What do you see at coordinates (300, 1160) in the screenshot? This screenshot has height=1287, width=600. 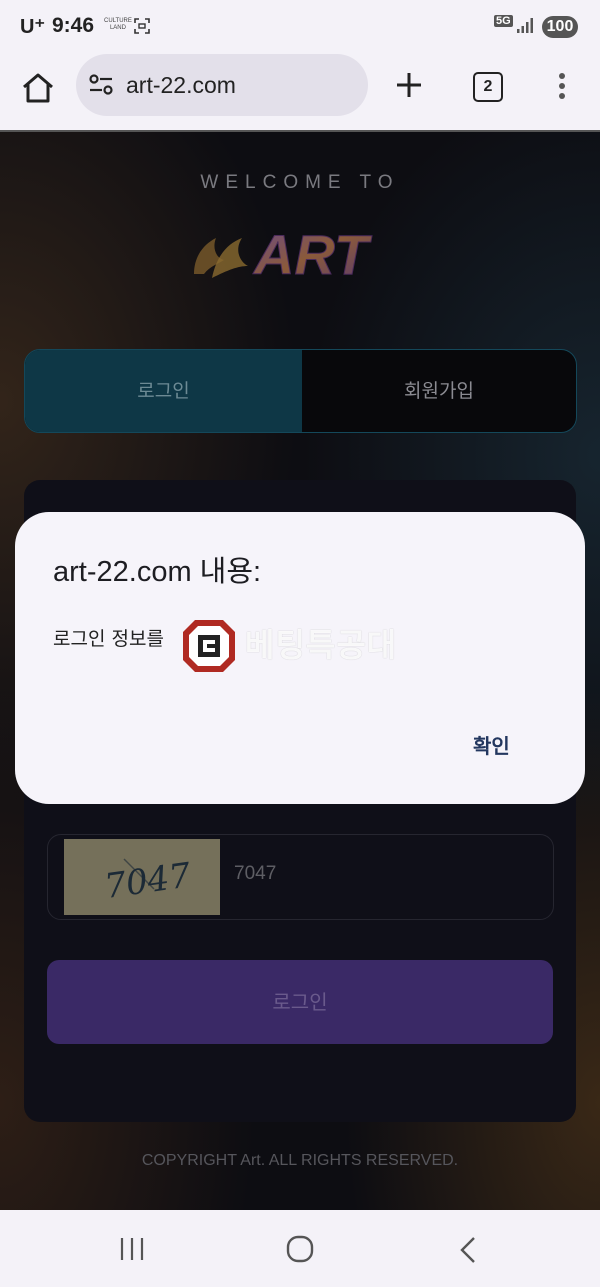 I see `copyright-text: COPYRIGHT Art. ALL RIGHTS RESERVED.` at bounding box center [300, 1160].